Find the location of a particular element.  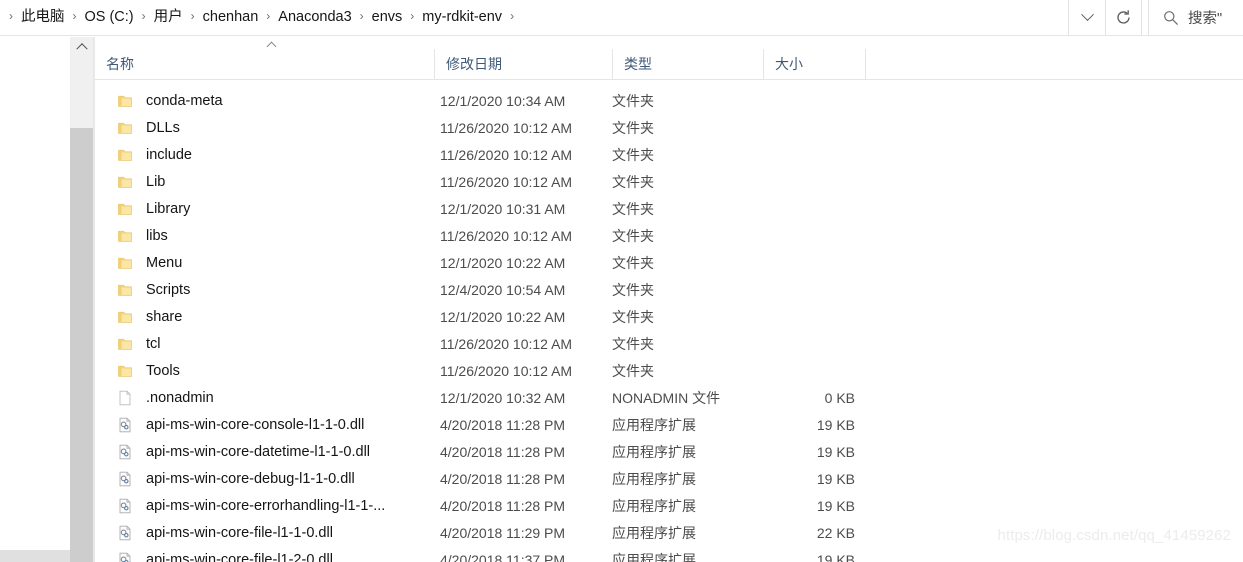

file-name-cell: libs is located at coordinates (131, 235).